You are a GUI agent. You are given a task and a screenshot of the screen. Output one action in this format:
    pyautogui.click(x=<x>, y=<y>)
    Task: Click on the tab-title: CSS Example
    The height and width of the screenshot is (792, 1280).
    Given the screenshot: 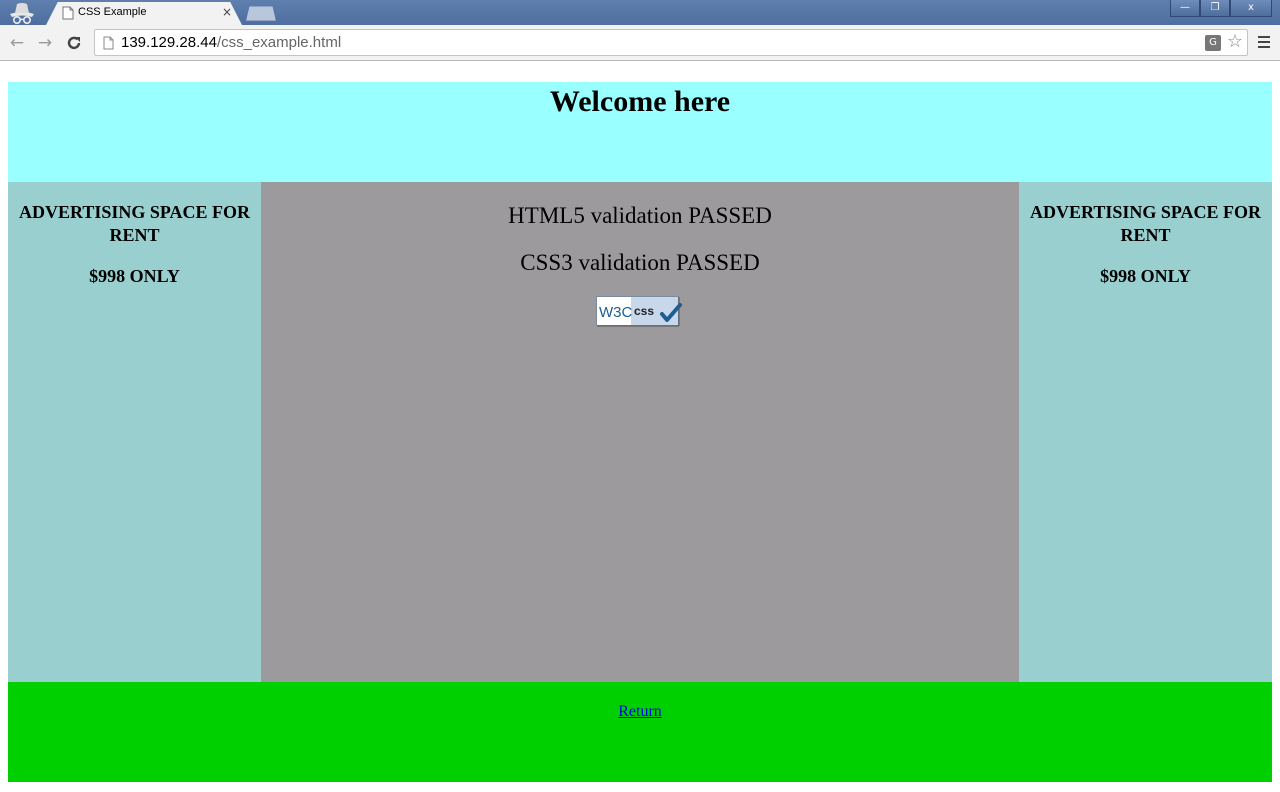 What is the action you would take?
    pyautogui.click(x=112, y=12)
    